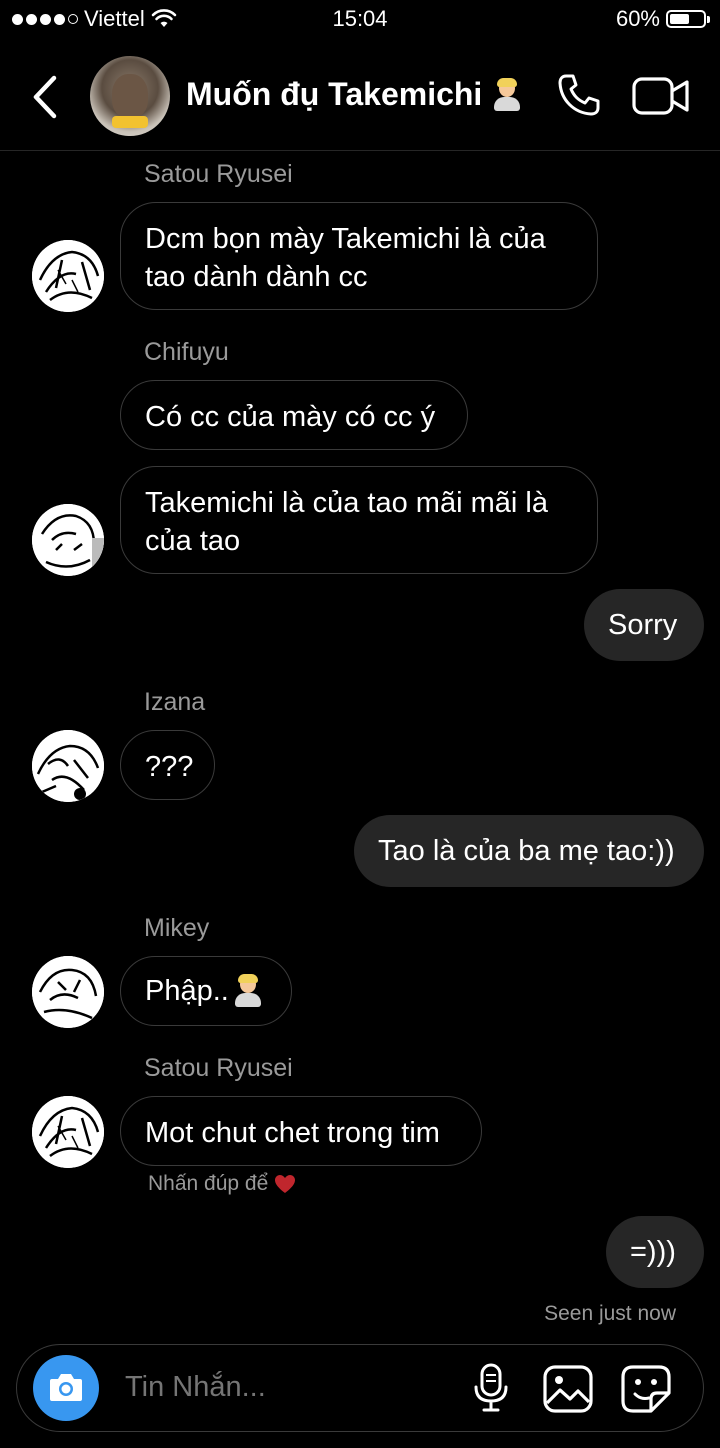 This screenshot has height=1448, width=720. I want to click on battery-icon, so click(688, 19).